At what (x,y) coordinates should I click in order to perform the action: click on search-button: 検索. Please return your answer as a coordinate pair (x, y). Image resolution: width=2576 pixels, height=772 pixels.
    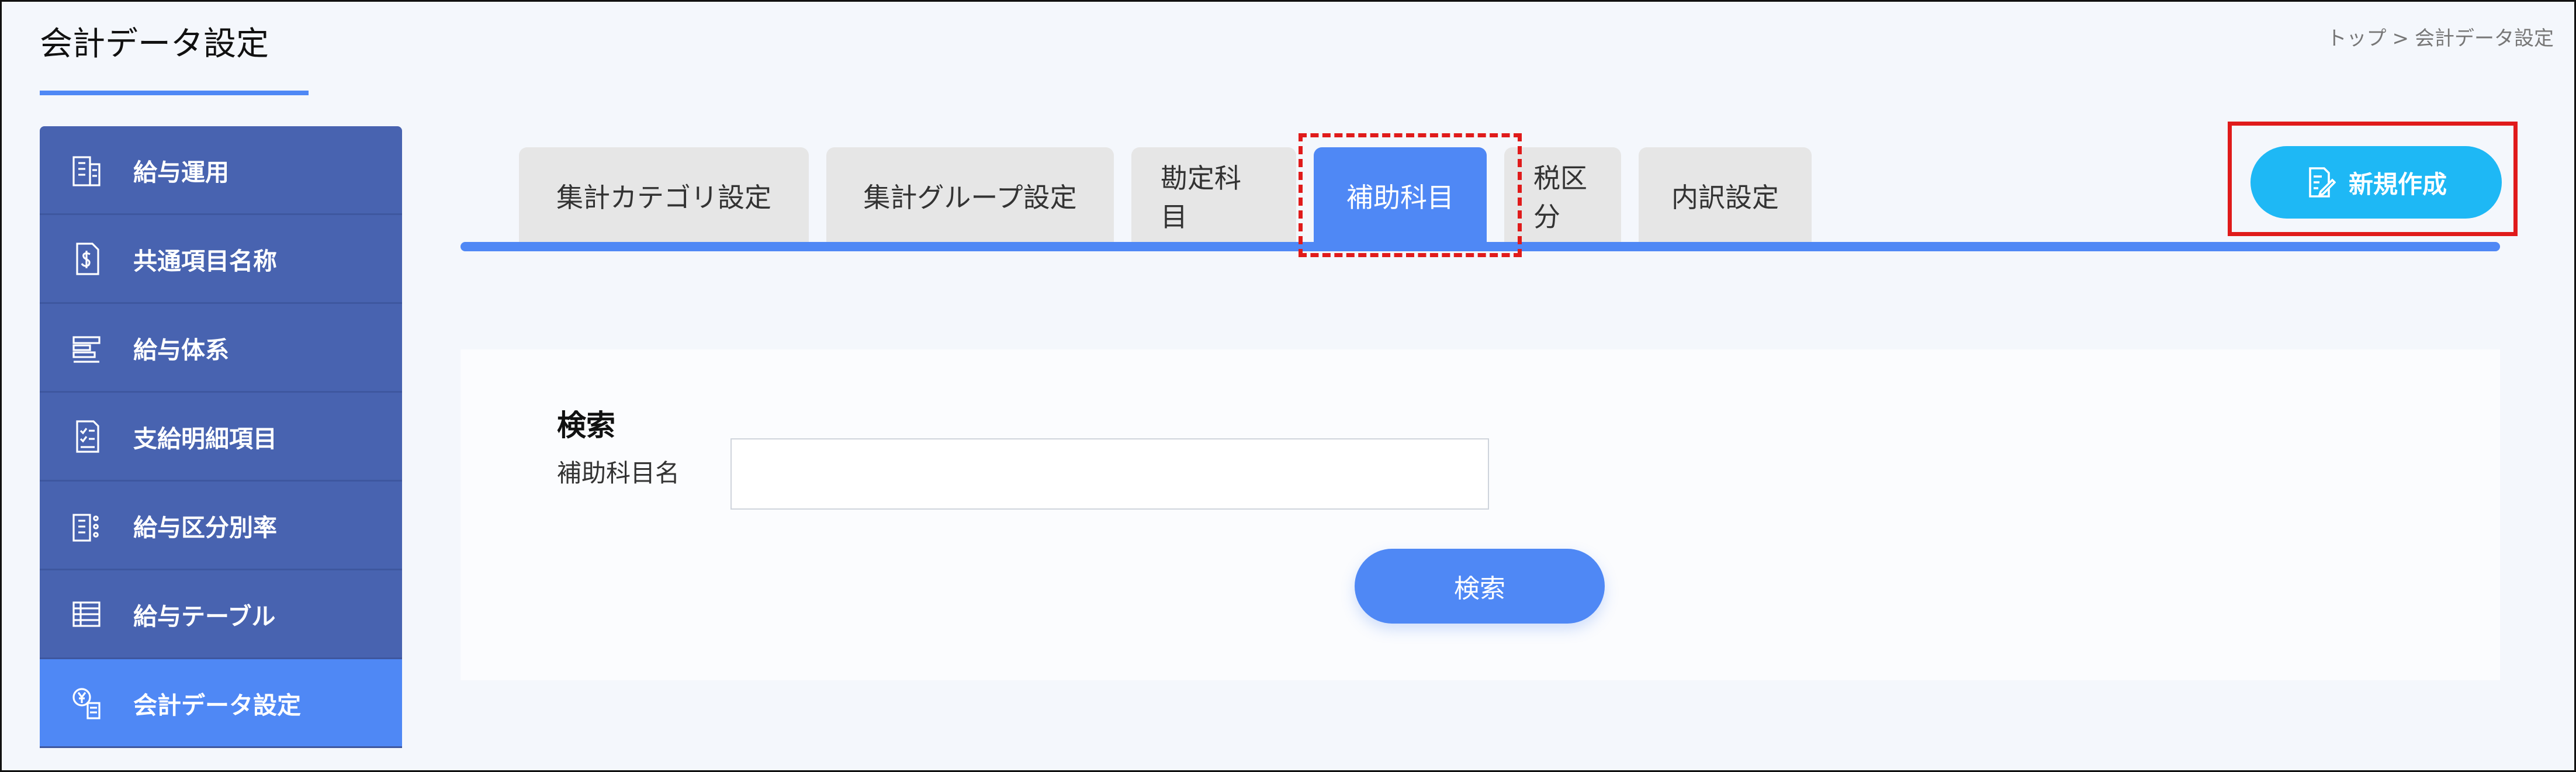
    Looking at the image, I should click on (1480, 586).